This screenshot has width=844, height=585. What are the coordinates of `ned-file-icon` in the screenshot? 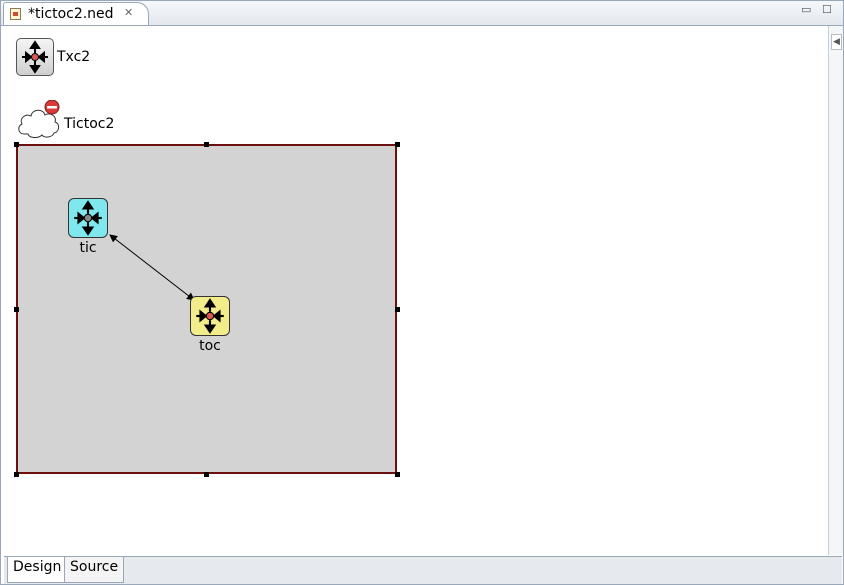 It's located at (15, 14).